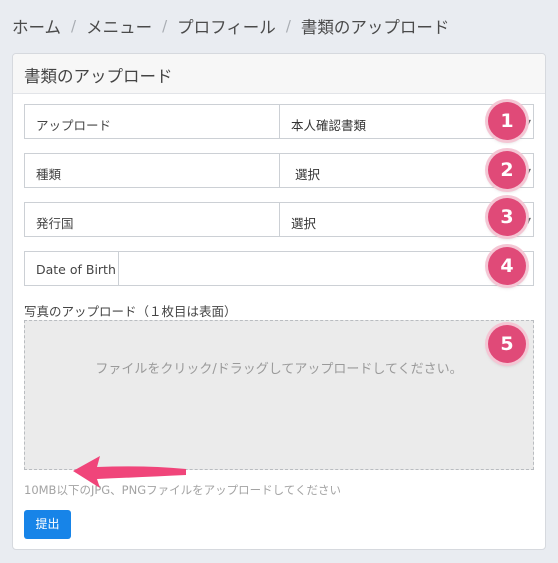 Image resolution: width=558 pixels, height=563 pixels. I want to click on dob-input, so click(326, 268).